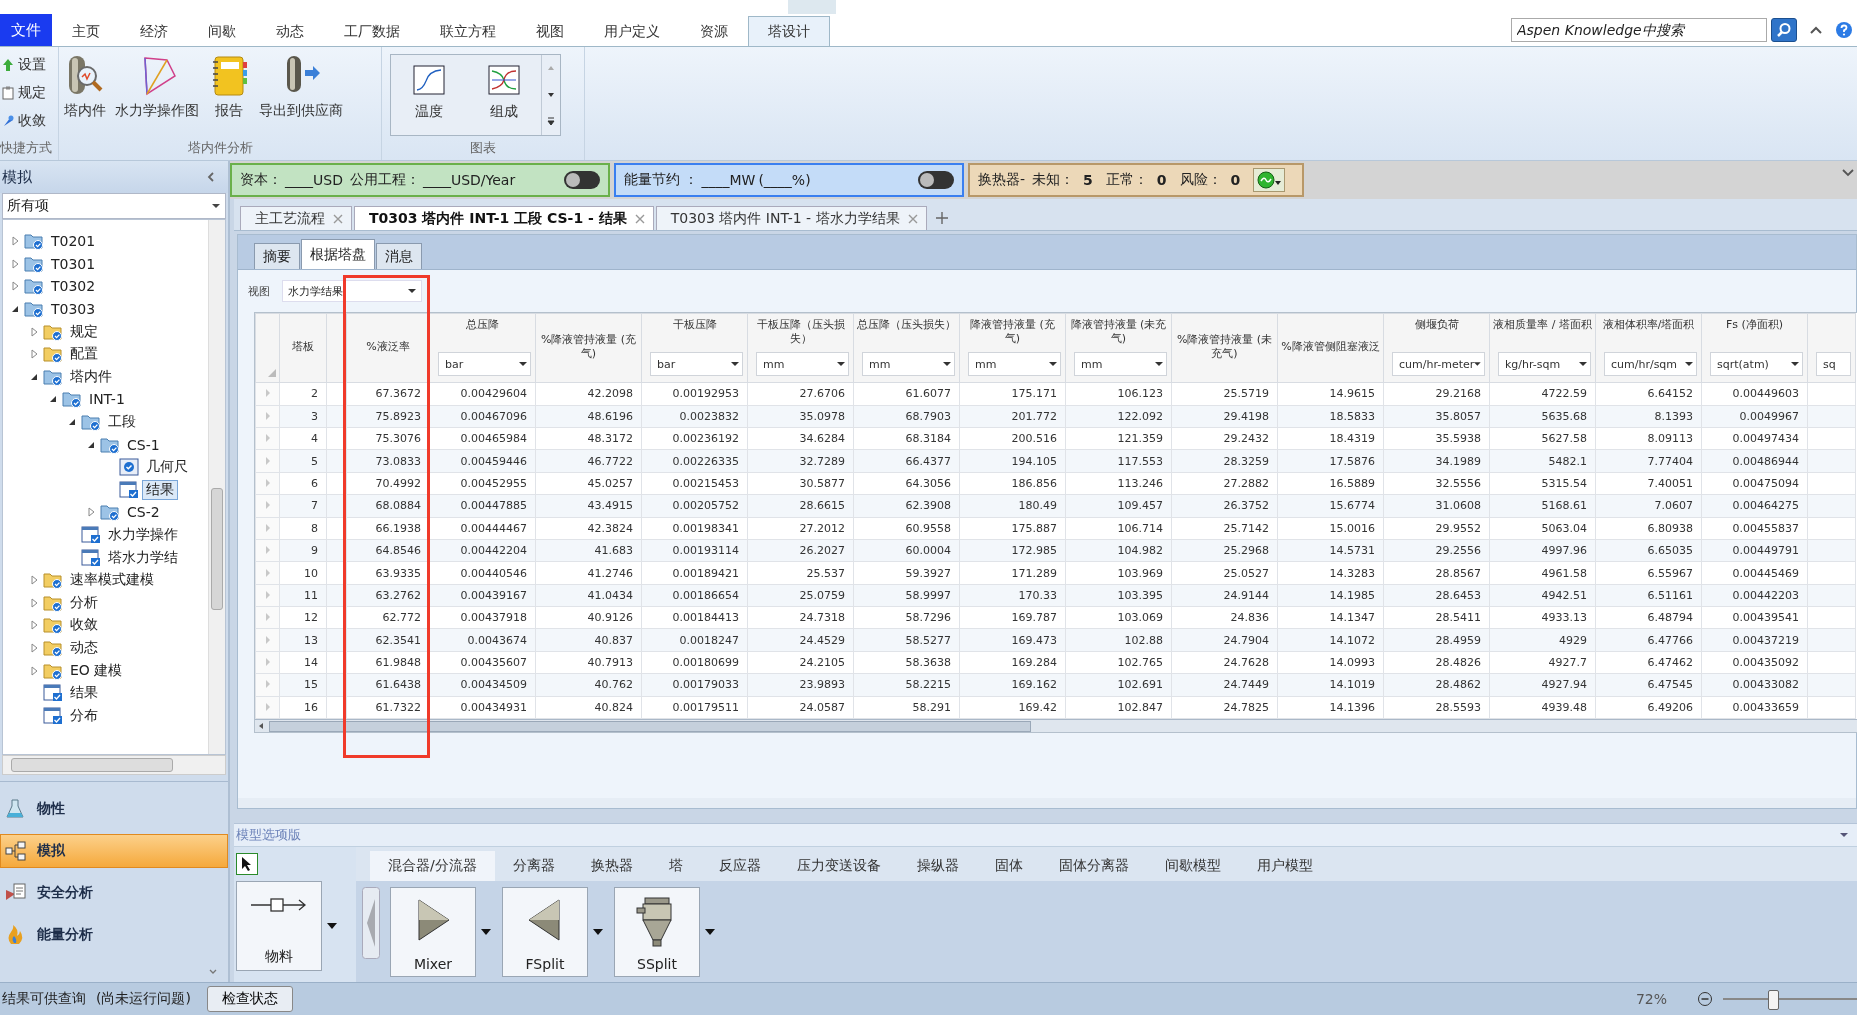 This screenshot has width=1857, height=1015. I want to click on nav-button: 能量分析, so click(114, 935).